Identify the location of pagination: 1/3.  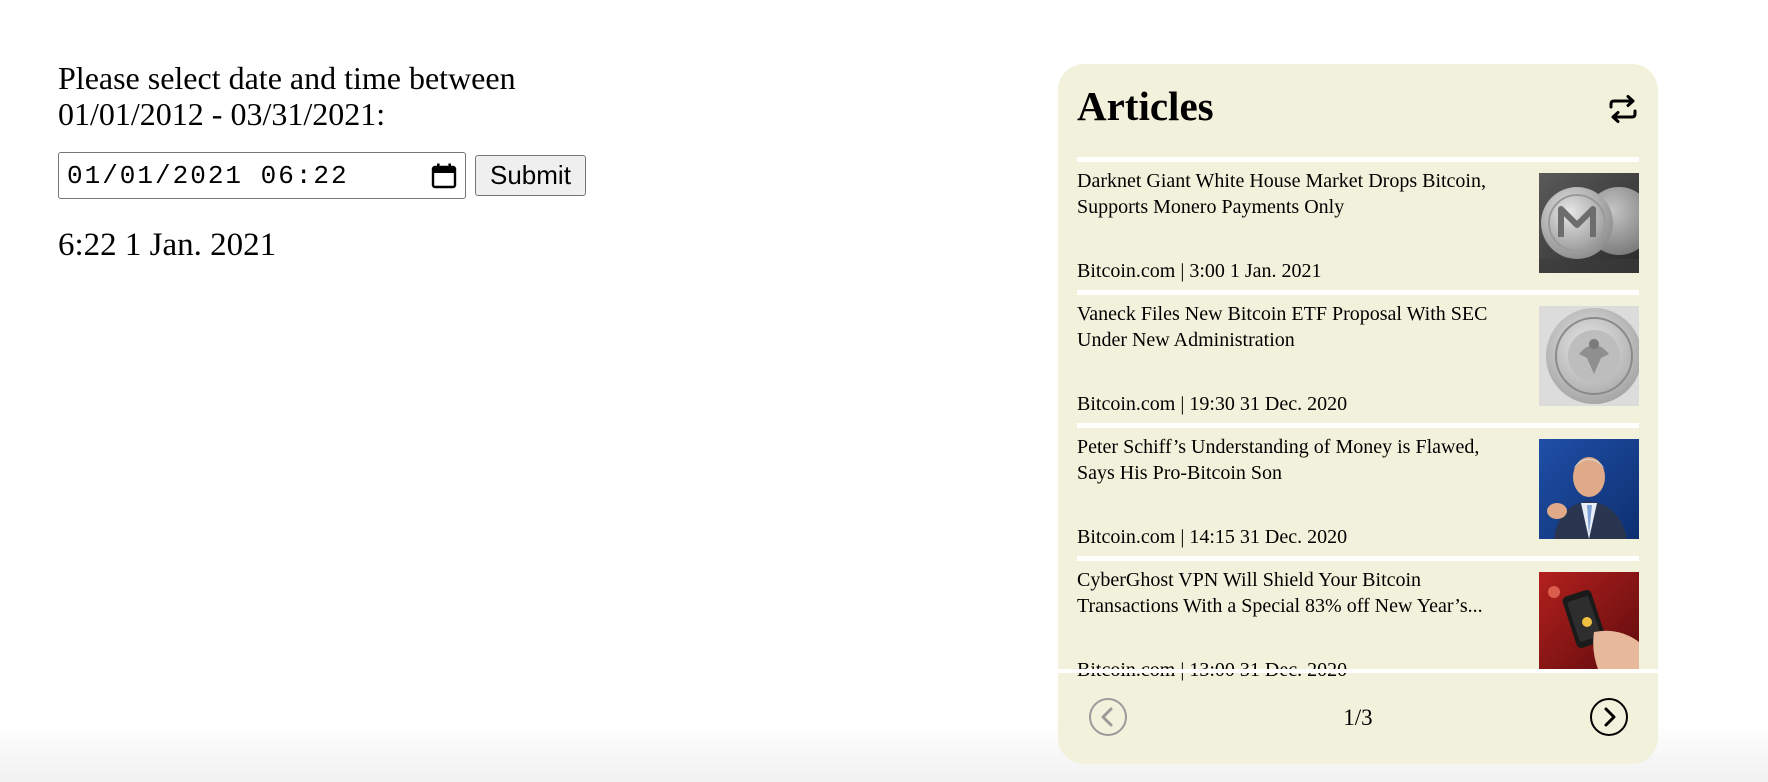
(1358, 716).